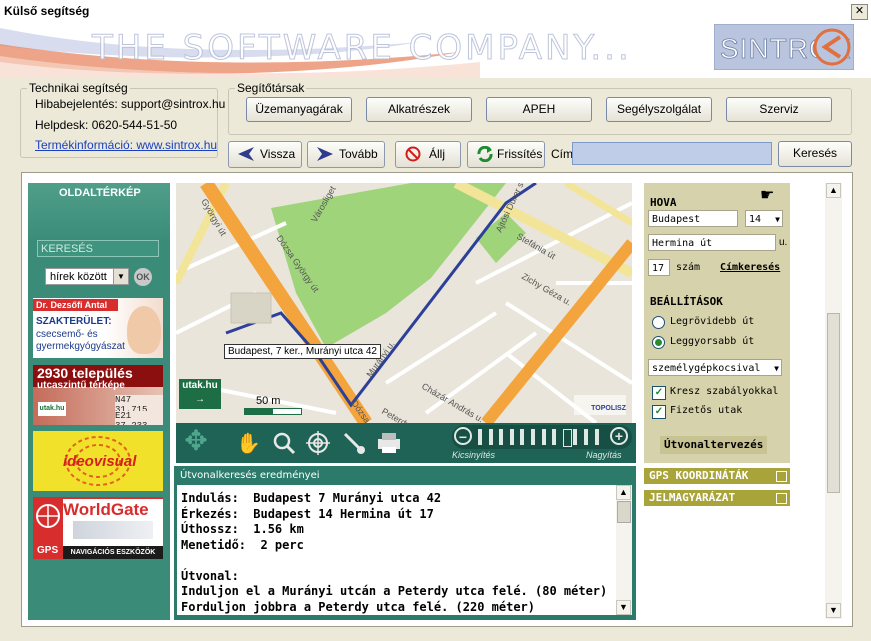 This screenshot has width=871, height=641. What do you see at coordinates (659, 267) in the screenshot?
I see `number-input: 17` at bounding box center [659, 267].